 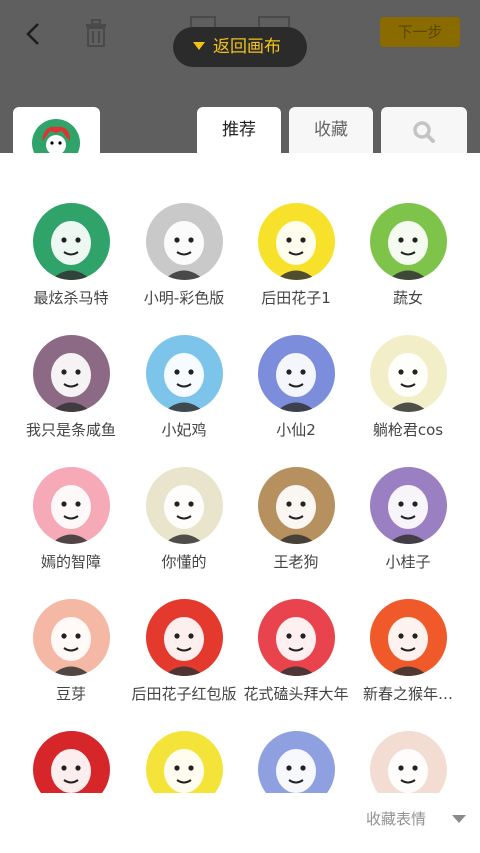 What do you see at coordinates (331, 130) in the screenshot?
I see `tab-favorites: 收藏` at bounding box center [331, 130].